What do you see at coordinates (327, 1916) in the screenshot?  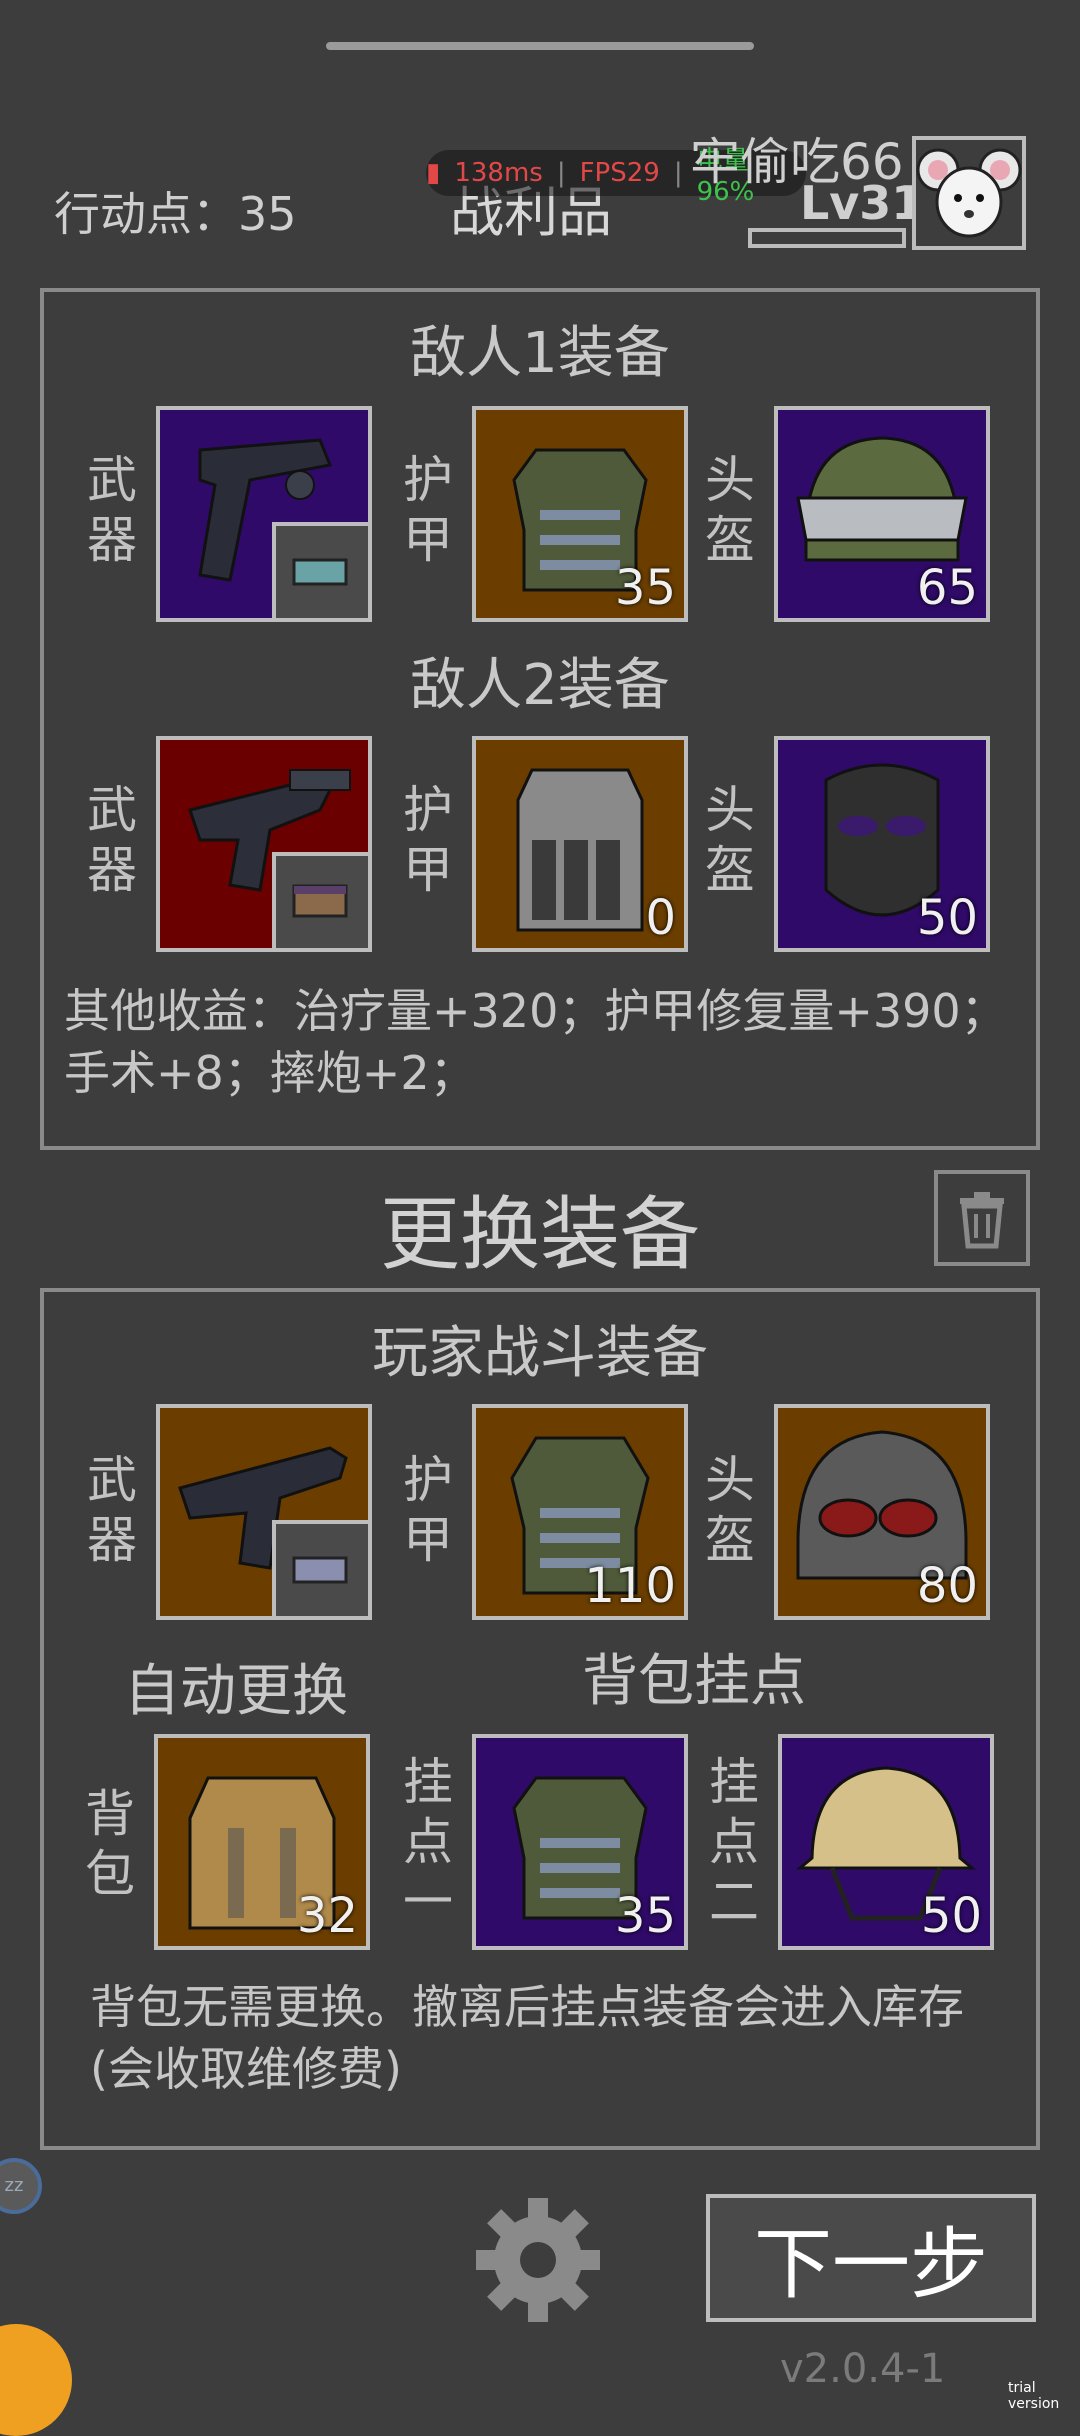 I see `backpack-capacity: 32` at bounding box center [327, 1916].